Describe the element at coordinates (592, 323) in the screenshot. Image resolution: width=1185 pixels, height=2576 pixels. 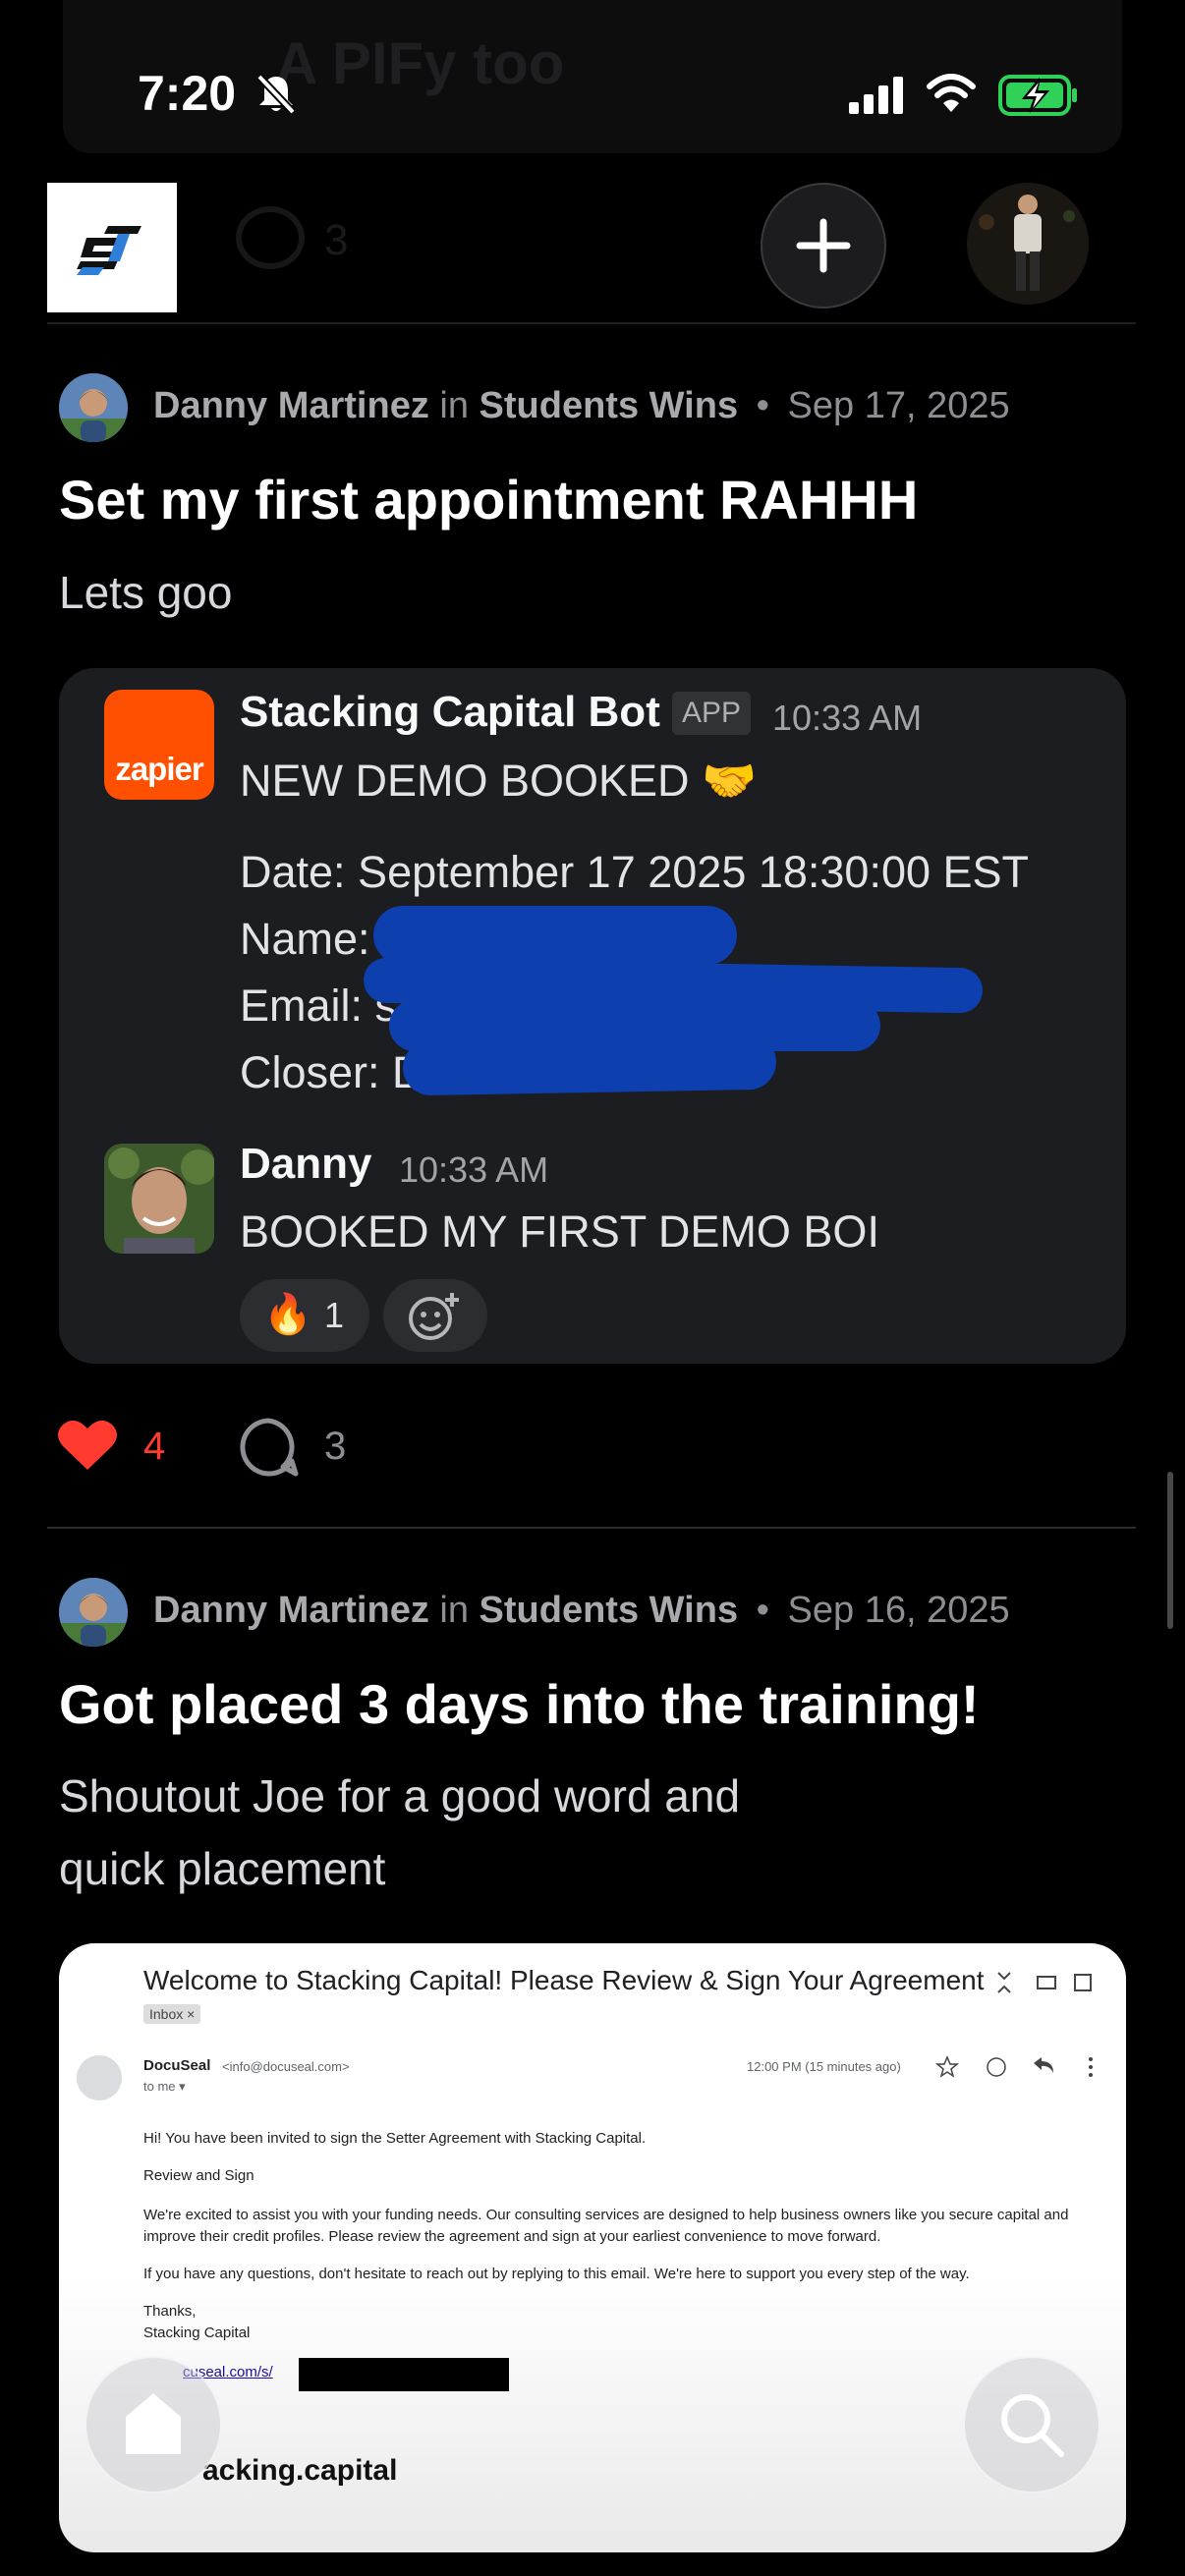
I see `header-divider` at that location.